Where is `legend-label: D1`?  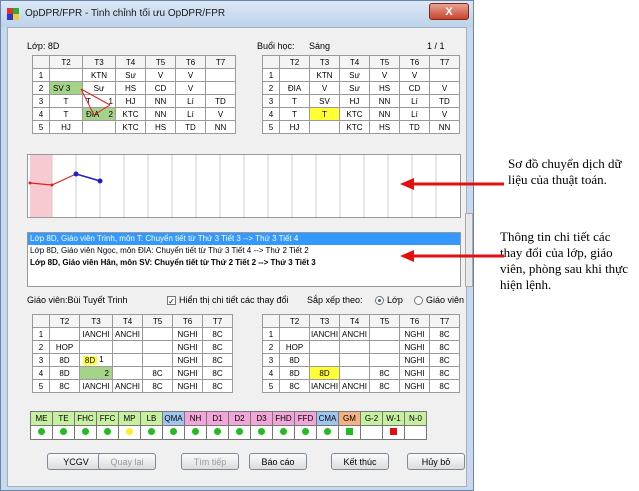
legend-label: D1 is located at coordinates (217, 418).